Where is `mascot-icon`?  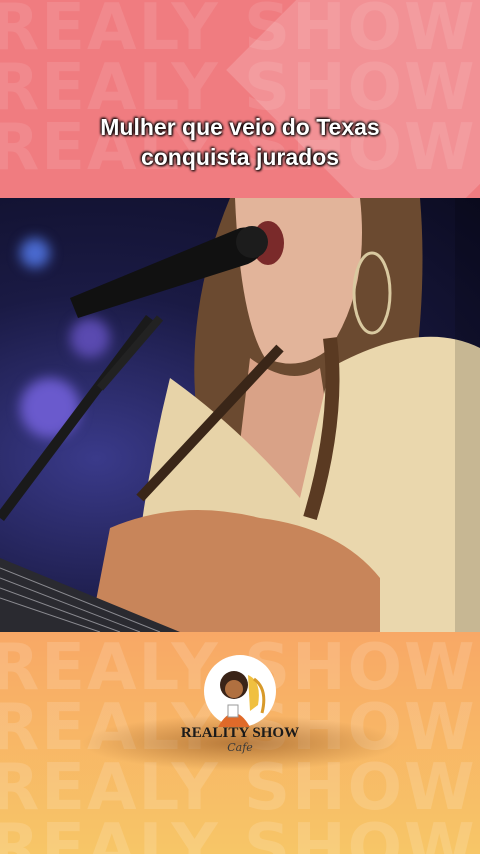
mascot-icon is located at coordinates (242, 699).